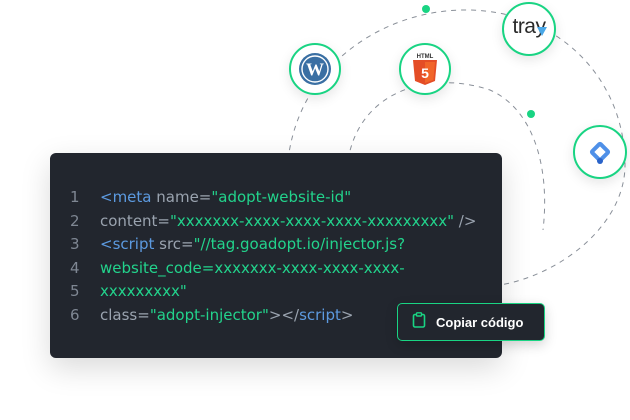 Image resolution: width=630 pixels, height=420 pixels. What do you see at coordinates (273, 292) in the screenshot?
I see `code-line: 5 xxxxxxxxx"` at bounding box center [273, 292].